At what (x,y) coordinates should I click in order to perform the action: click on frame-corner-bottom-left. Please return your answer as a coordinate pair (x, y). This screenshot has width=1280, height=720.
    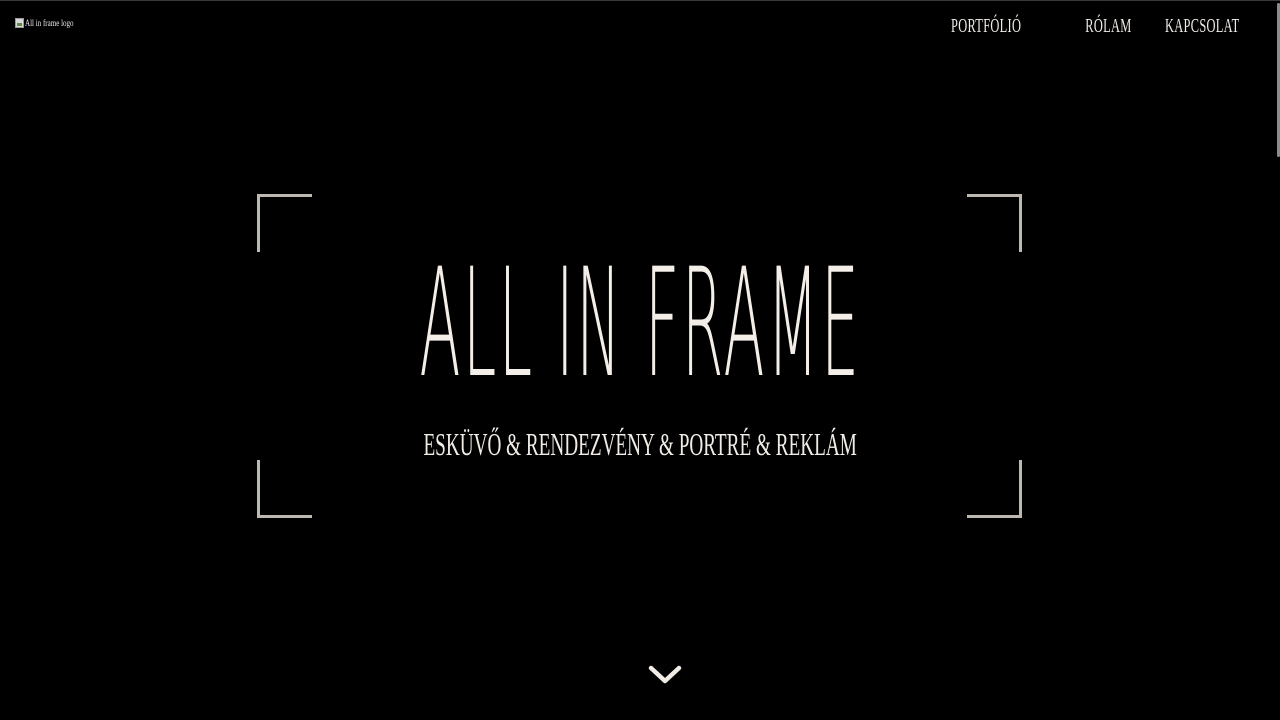
    Looking at the image, I should click on (284, 489).